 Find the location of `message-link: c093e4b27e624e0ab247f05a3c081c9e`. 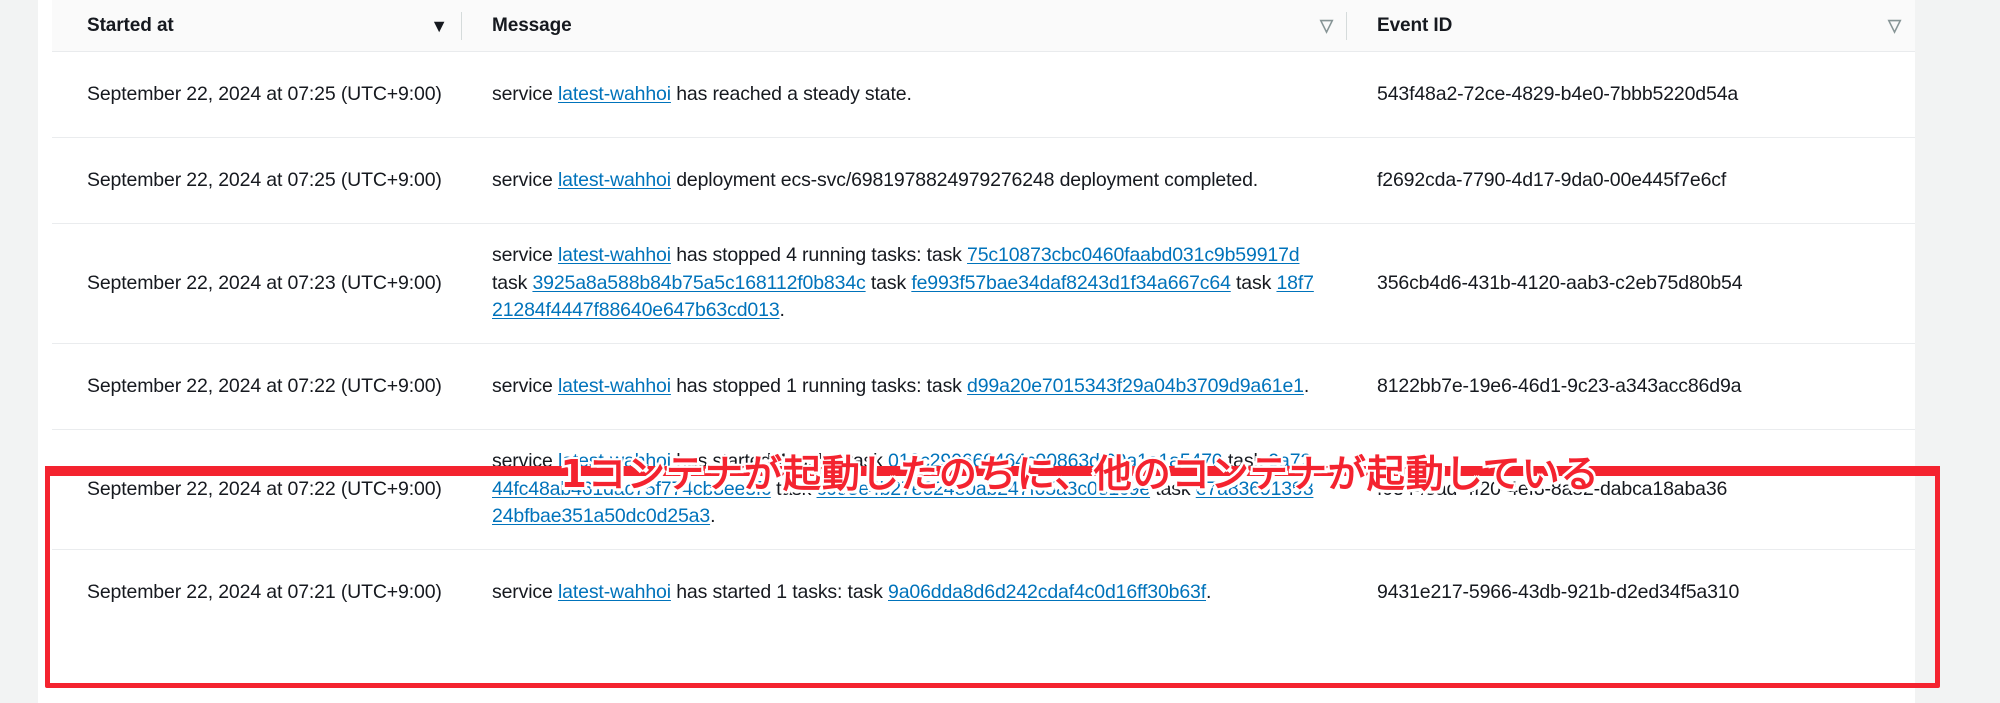

message-link: c093e4b27e624e0ab247f05a3c081c9e is located at coordinates (984, 489).